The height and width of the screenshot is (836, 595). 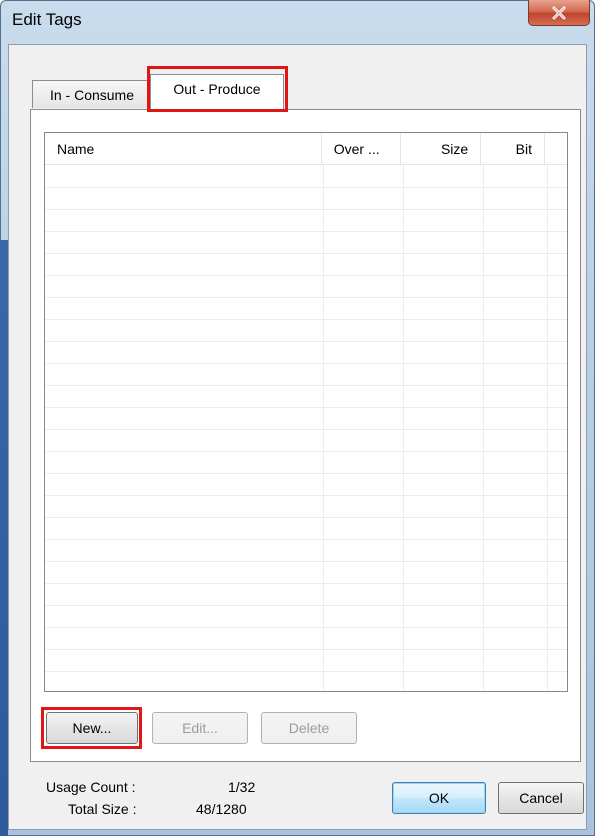 I want to click on list-header: Name Over ... Size Bit, so click(x=306, y=149).